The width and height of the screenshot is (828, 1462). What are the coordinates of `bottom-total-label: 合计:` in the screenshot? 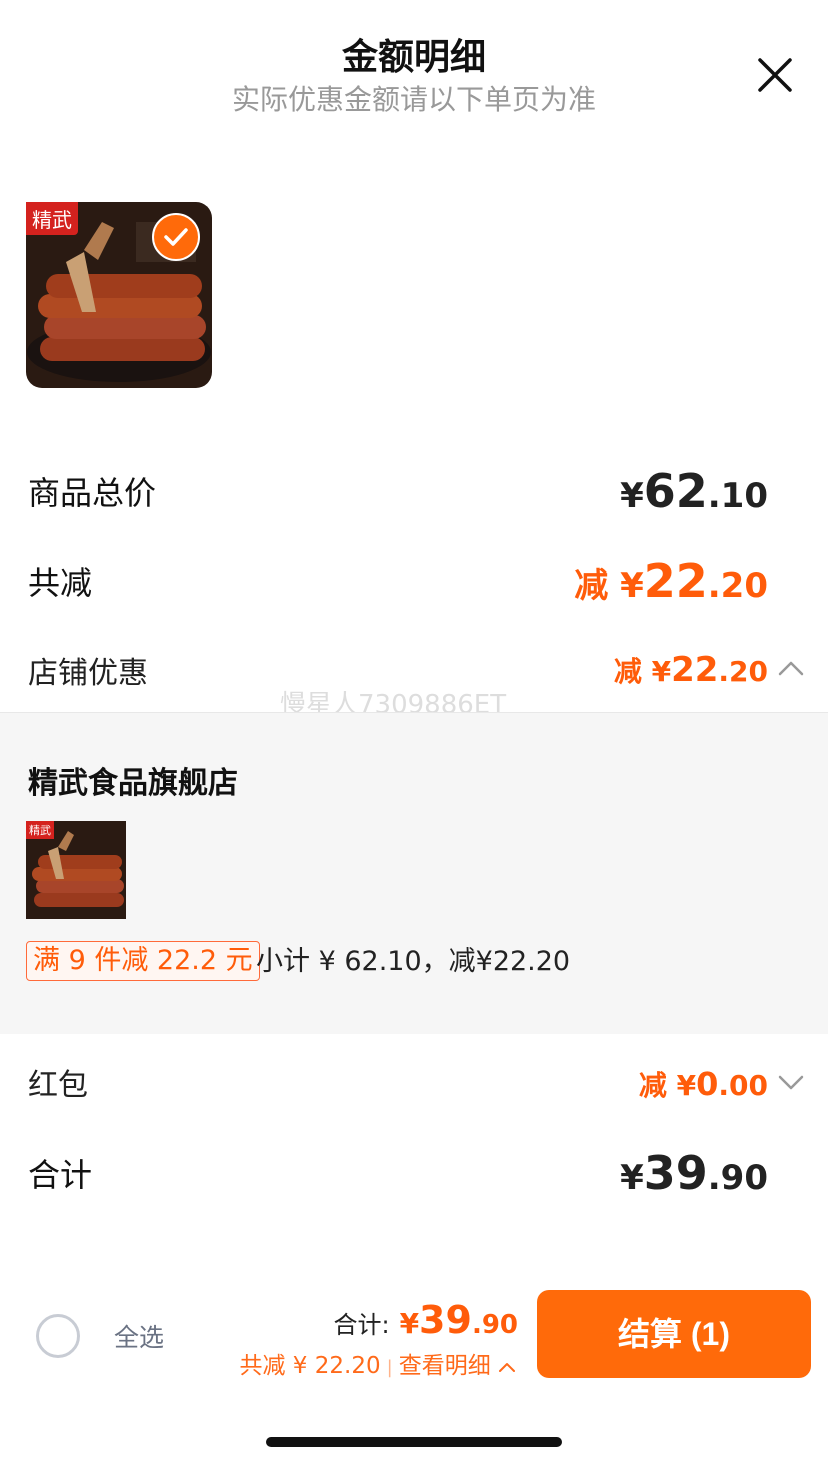 It's located at (361, 1325).